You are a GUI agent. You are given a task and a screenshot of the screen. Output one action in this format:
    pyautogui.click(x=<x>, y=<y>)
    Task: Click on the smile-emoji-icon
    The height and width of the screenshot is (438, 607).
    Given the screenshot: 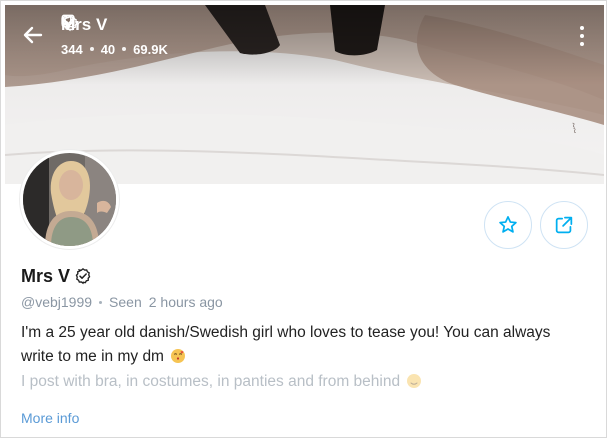 What is the action you would take?
    pyautogui.click(x=414, y=381)
    